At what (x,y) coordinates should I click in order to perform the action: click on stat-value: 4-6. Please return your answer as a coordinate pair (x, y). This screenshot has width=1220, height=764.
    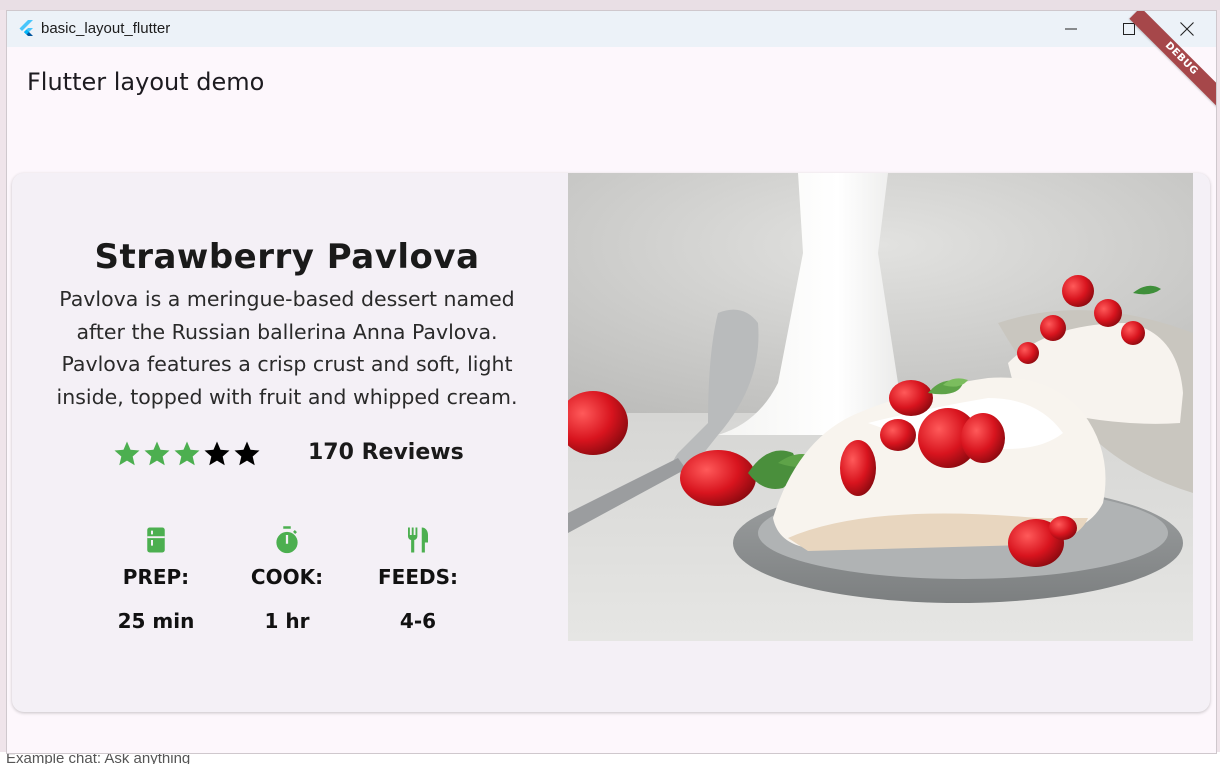
    Looking at the image, I should click on (418, 621).